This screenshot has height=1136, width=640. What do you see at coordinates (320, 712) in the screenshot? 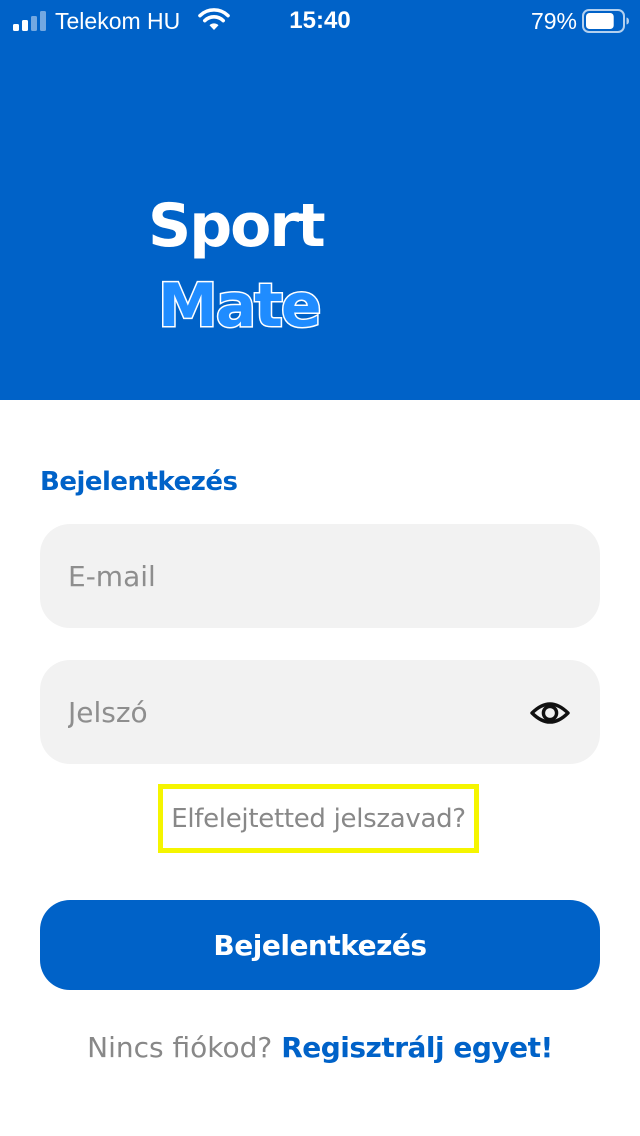
I see `password-field` at bounding box center [320, 712].